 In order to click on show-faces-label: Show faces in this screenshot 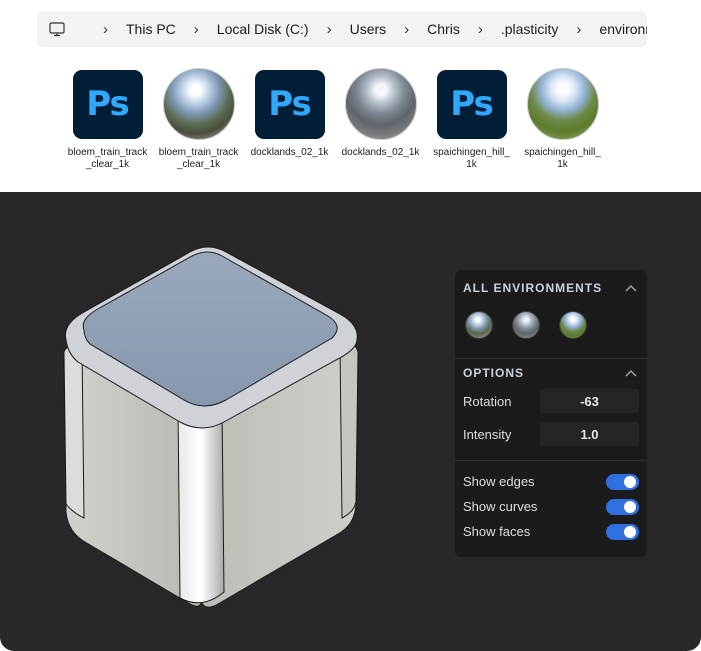, I will do `click(497, 531)`.